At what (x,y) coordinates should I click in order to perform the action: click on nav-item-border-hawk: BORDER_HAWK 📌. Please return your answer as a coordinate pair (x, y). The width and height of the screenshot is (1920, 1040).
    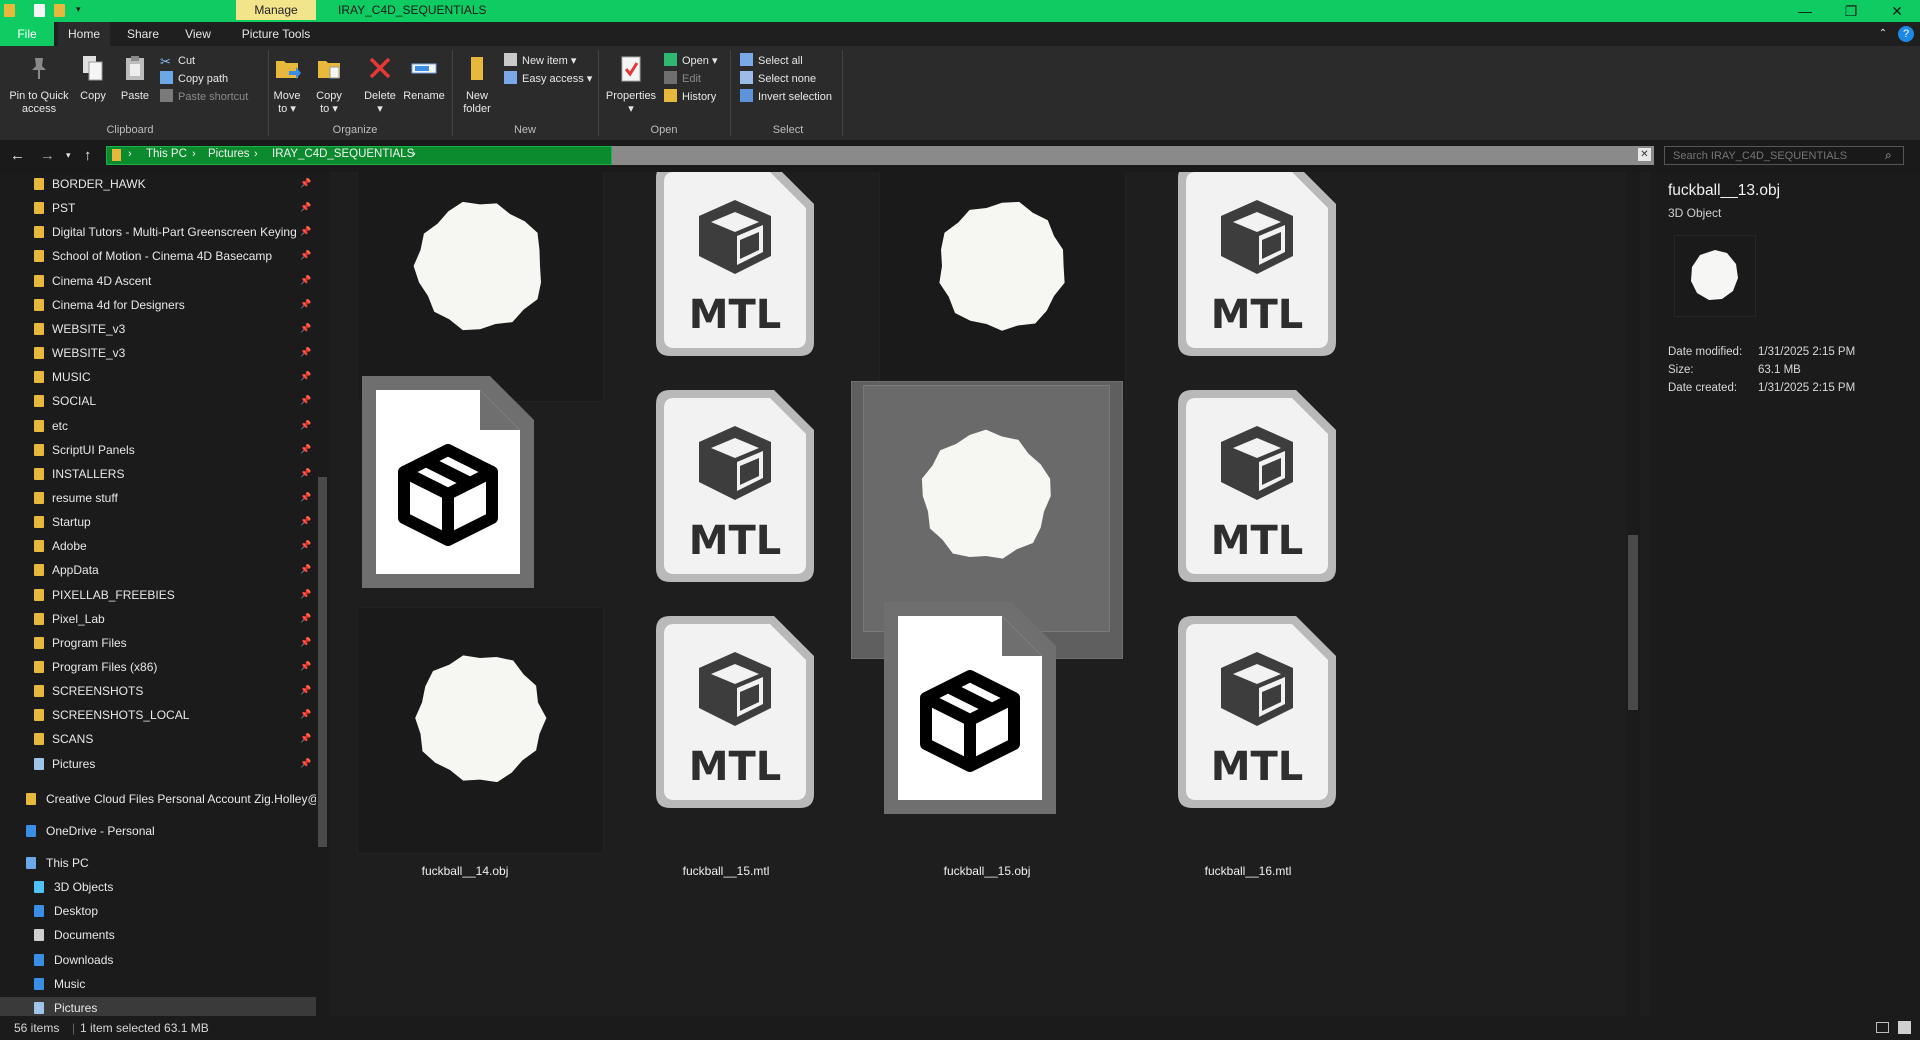
    Looking at the image, I should click on (159, 184).